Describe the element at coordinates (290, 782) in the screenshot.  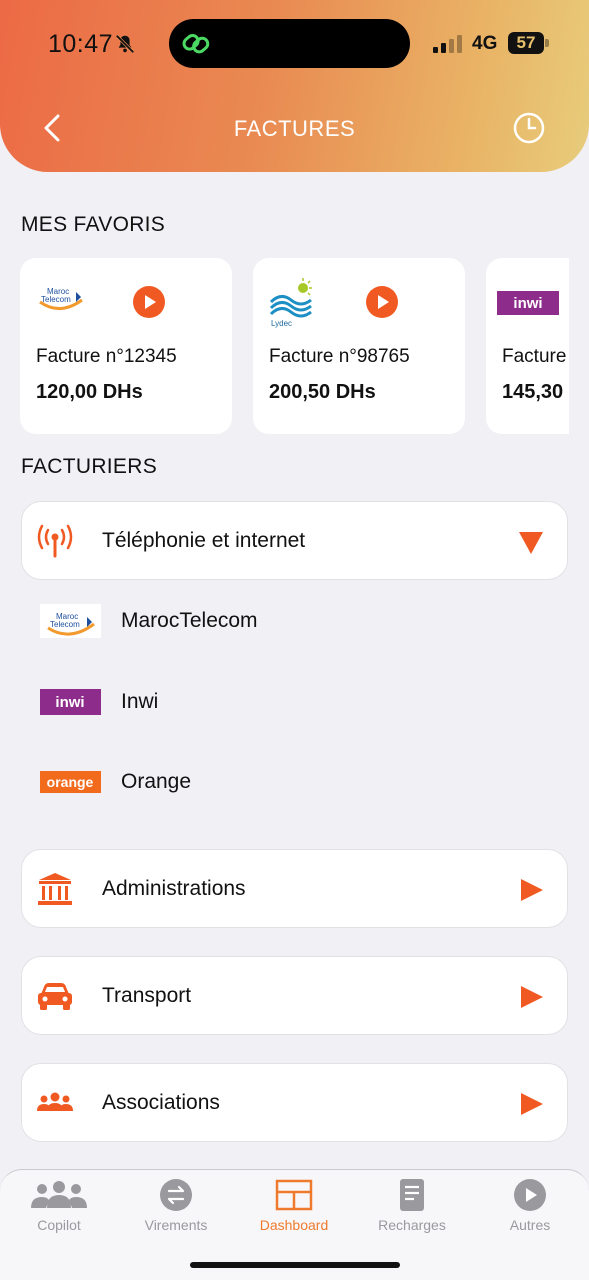
I see `biller-orange: orange Orange` at that location.